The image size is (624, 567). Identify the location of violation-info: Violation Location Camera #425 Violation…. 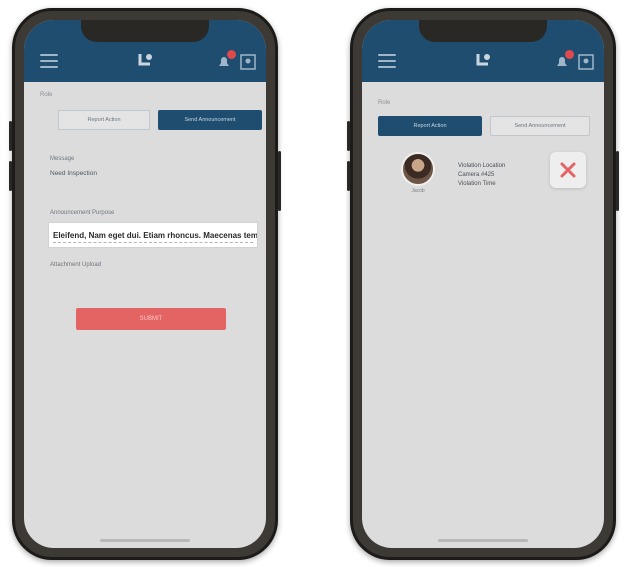
(481, 175).